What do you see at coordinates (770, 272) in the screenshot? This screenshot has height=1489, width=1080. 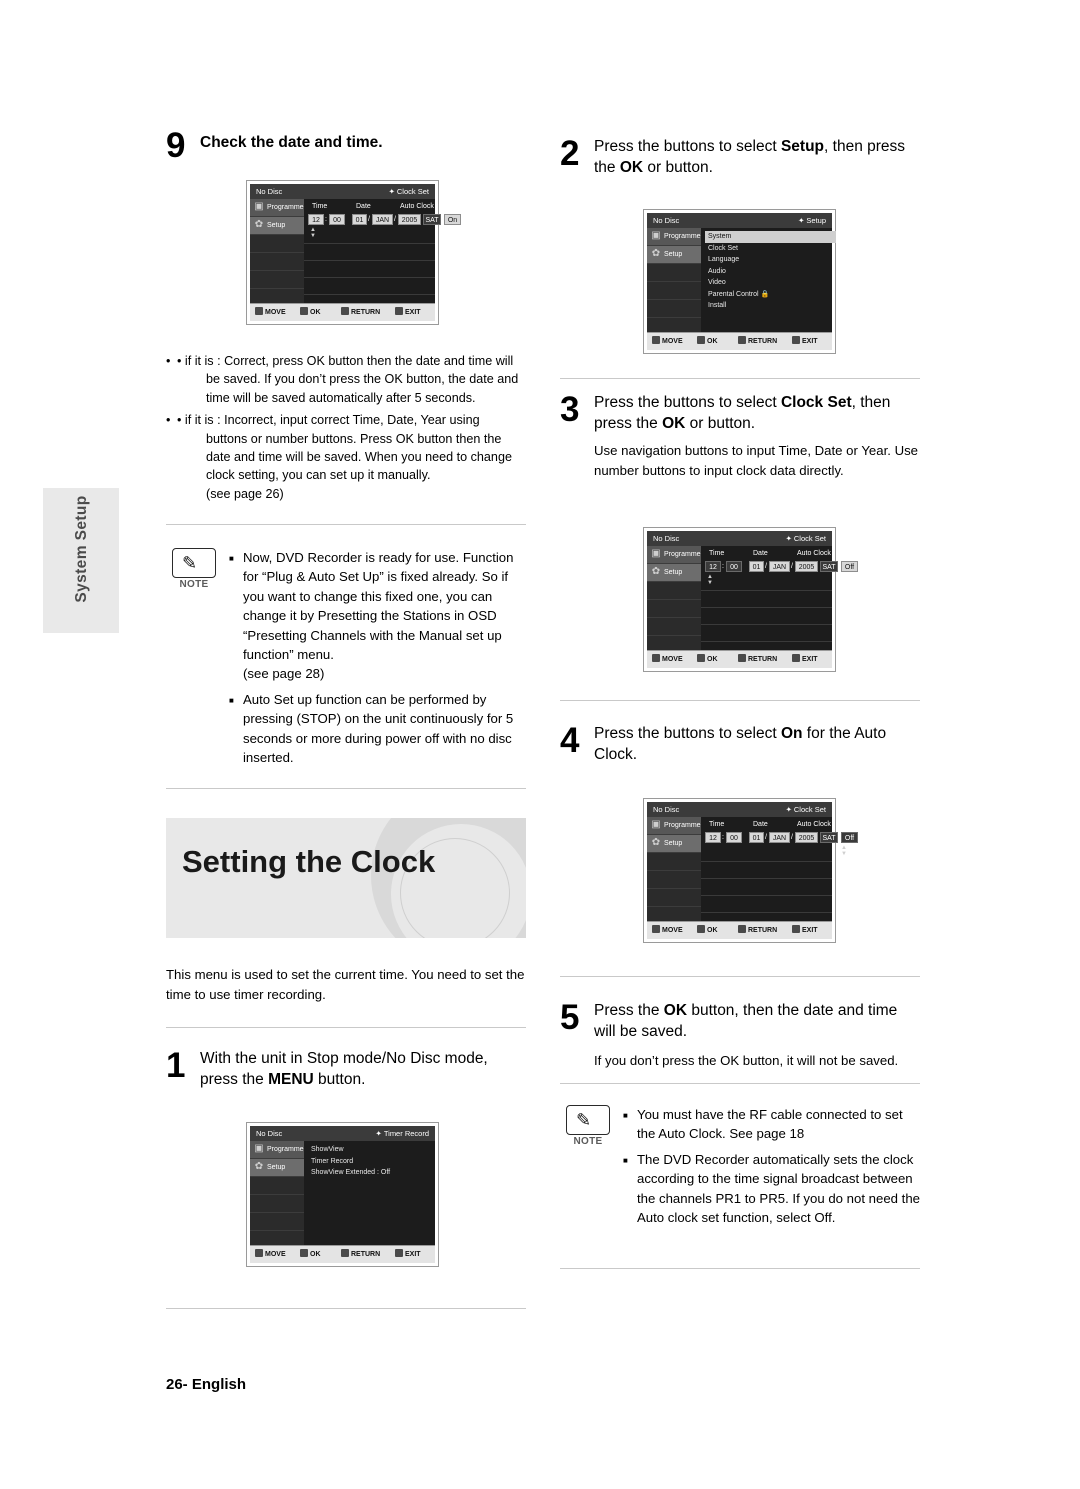 I see `menu-item-audio: Audio` at bounding box center [770, 272].